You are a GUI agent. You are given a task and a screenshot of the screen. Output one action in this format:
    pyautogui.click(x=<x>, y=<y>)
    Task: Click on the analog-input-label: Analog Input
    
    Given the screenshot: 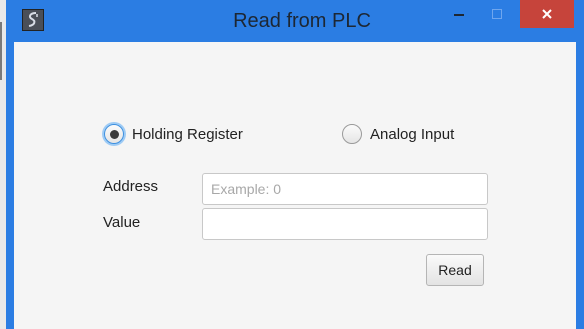 What is the action you would take?
    pyautogui.click(x=412, y=134)
    